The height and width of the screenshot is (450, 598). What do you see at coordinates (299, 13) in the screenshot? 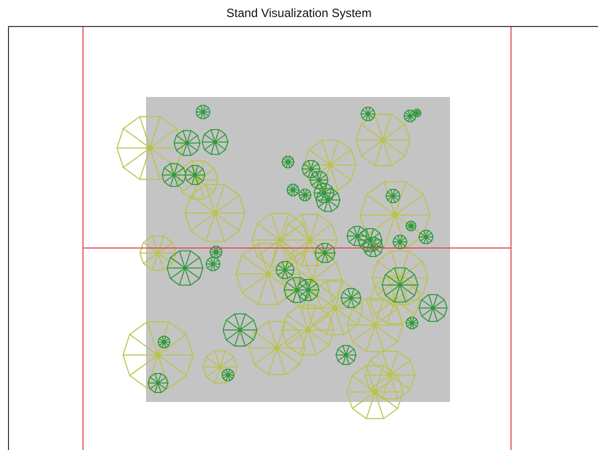
I see `window-title: Stand Visualization System` at bounding box center [299, 13].